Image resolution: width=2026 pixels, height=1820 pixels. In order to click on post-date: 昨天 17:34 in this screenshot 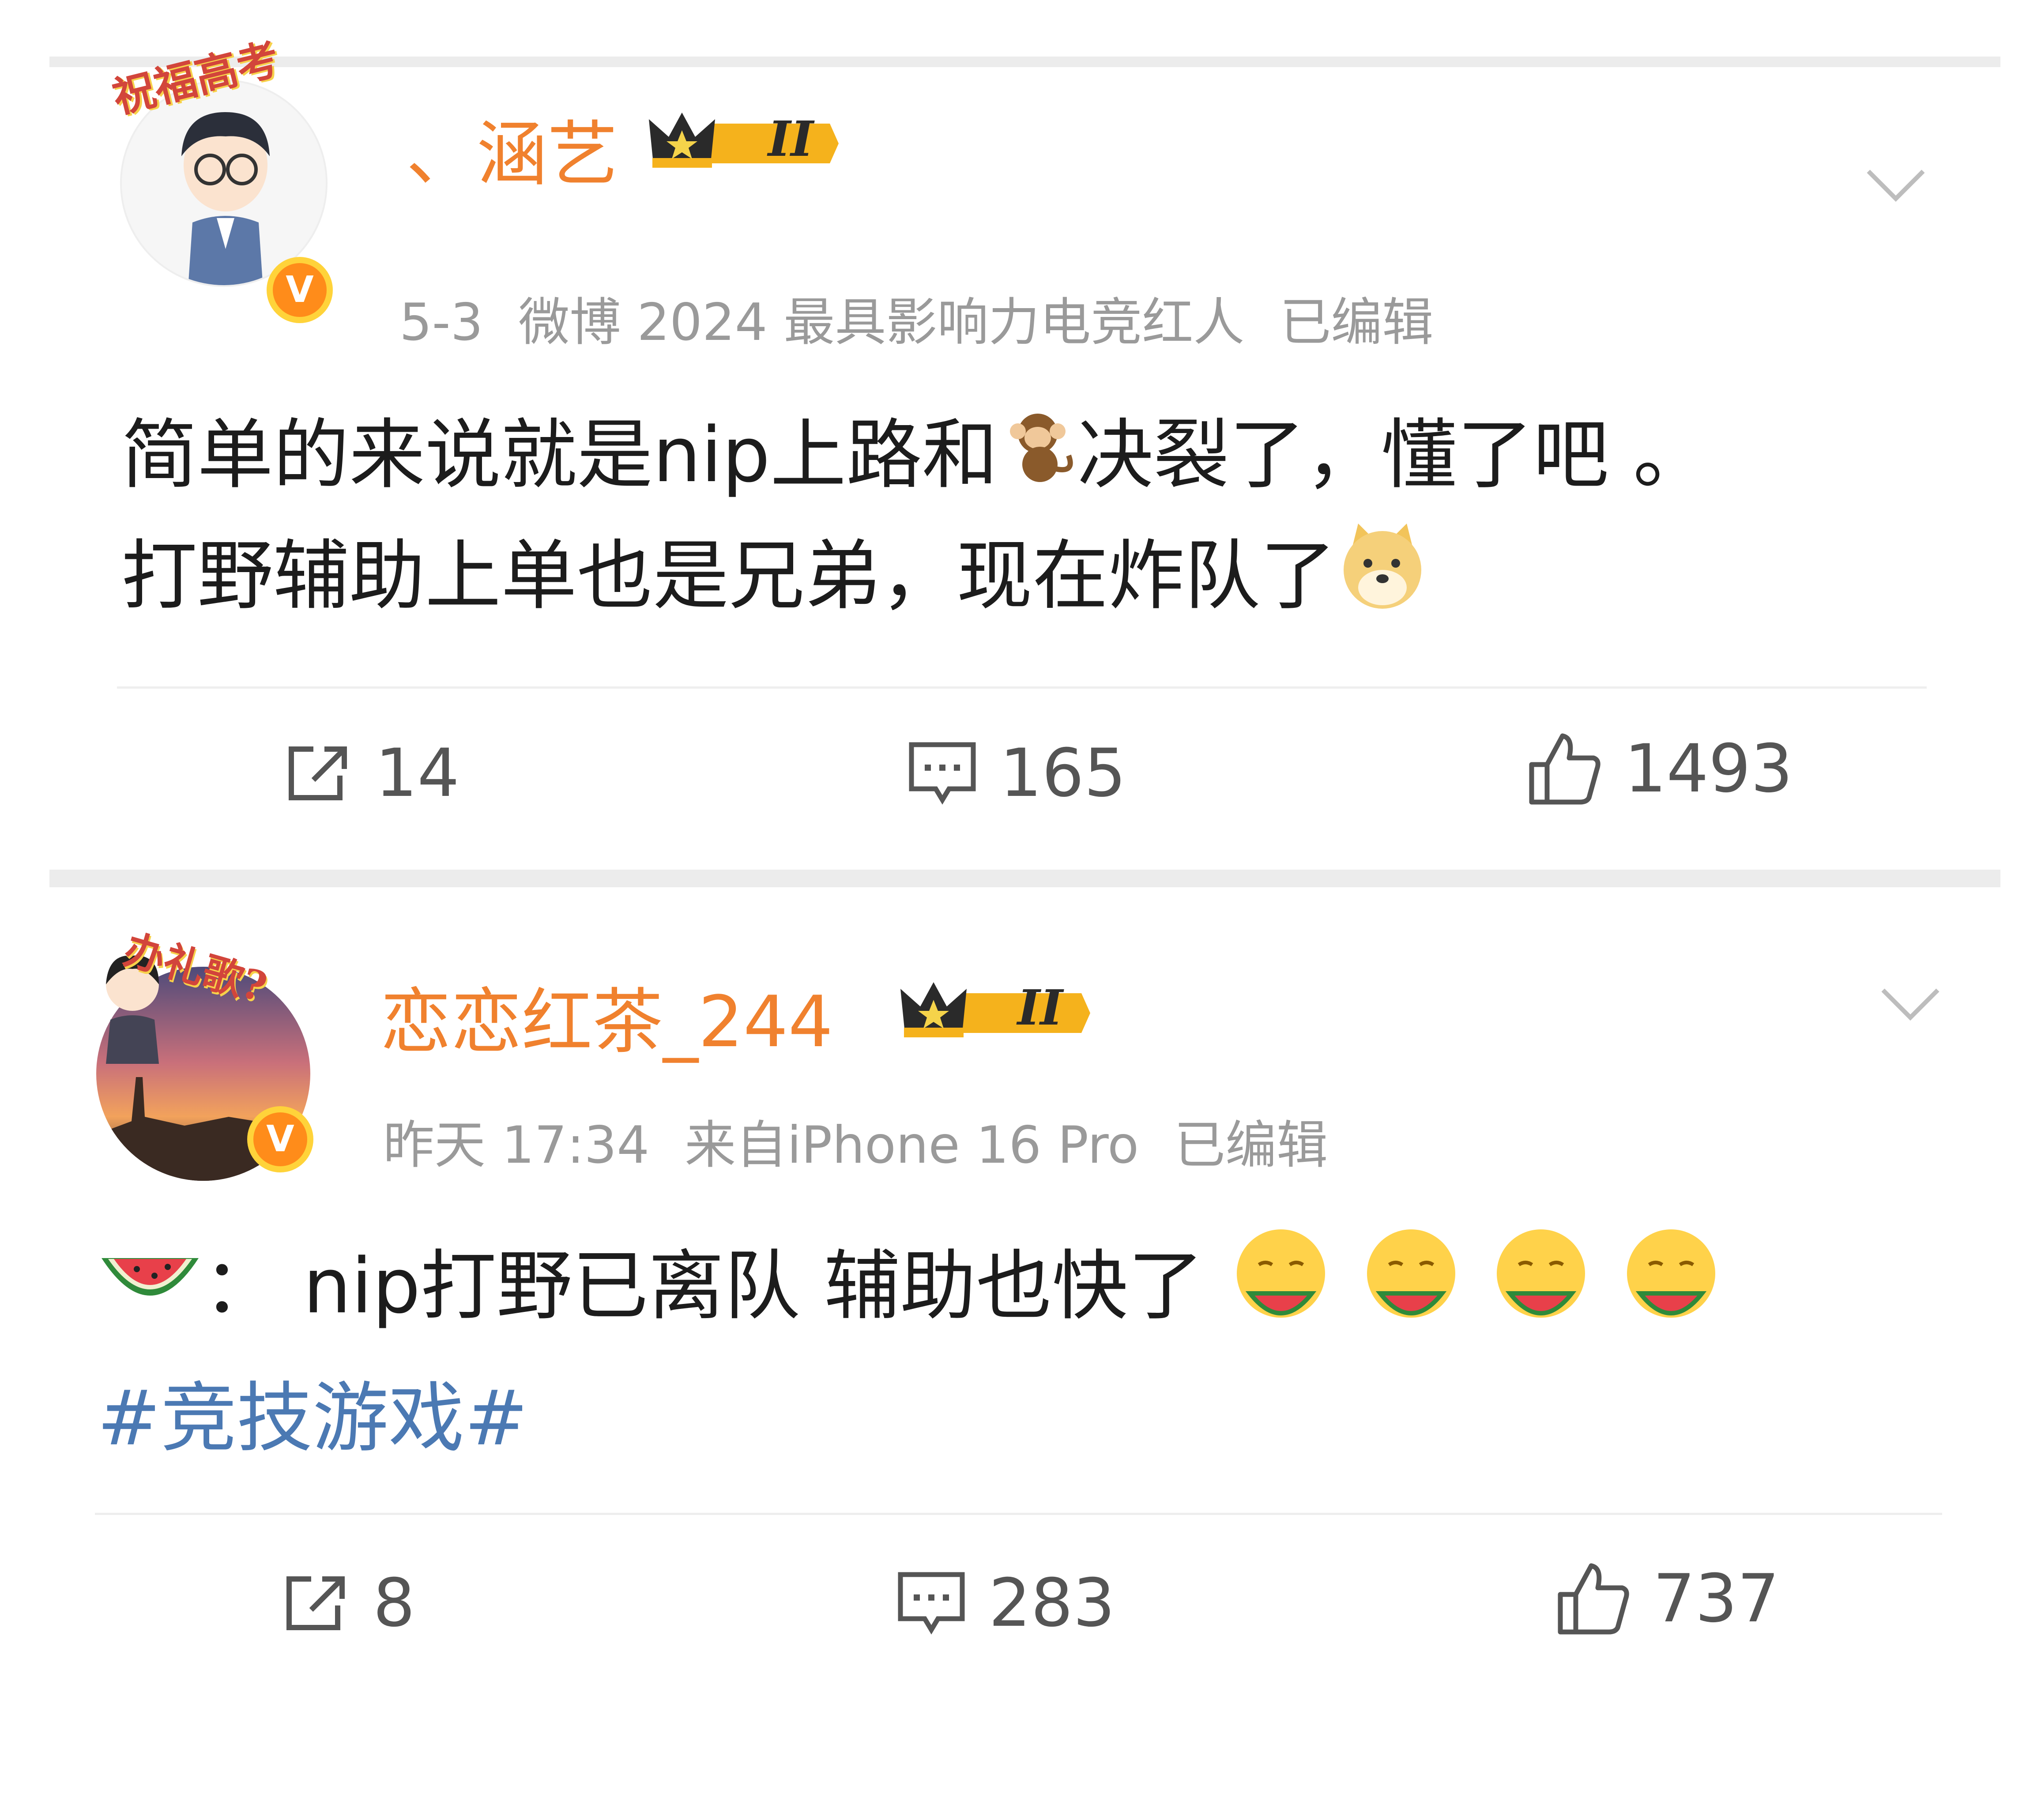, I will do `click(517, 1145)`.